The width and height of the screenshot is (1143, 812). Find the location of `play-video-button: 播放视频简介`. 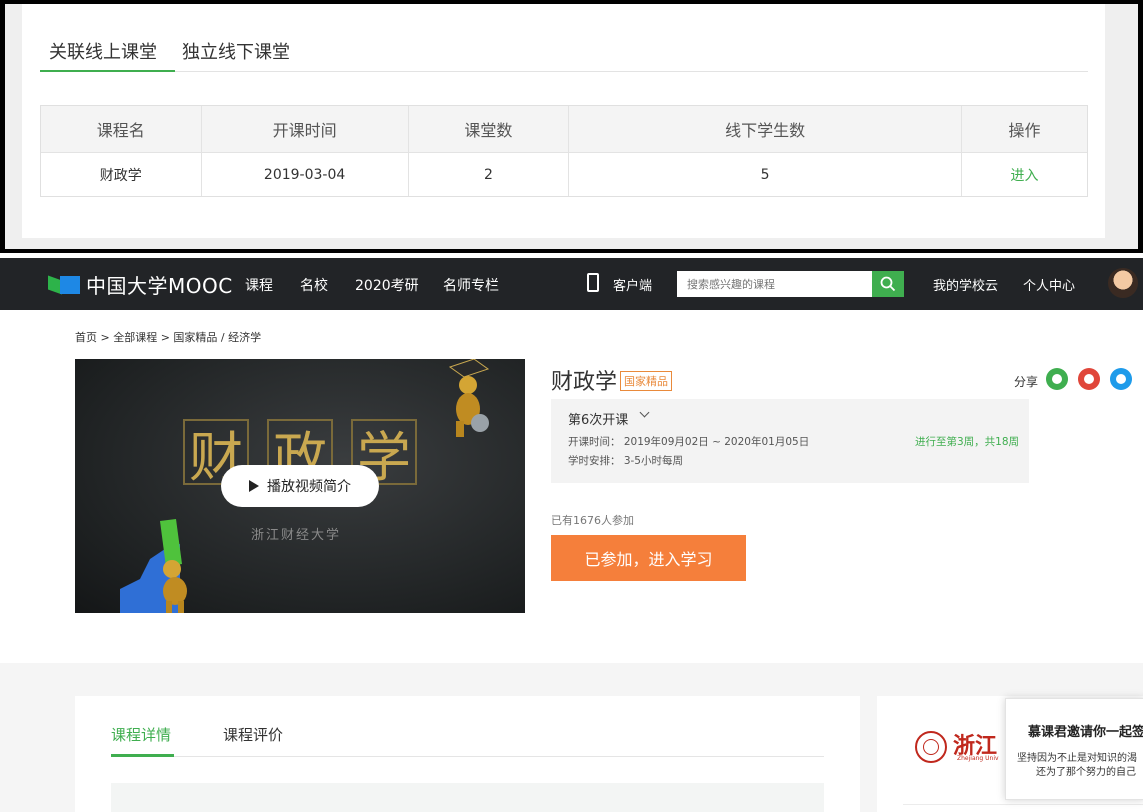

play-video-button: 播放视频简介 is located at coordinates (300, 486).